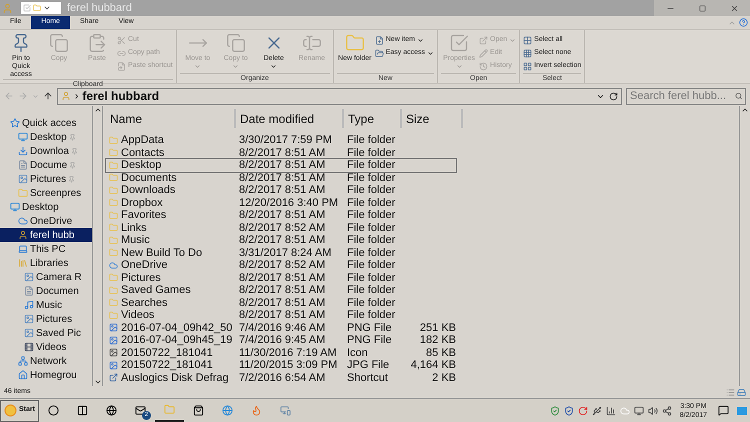  What do you see at coordinates (46, 151) in the screenshot?
I see `nav-item: Downloa` at bounding box center [46, 151].